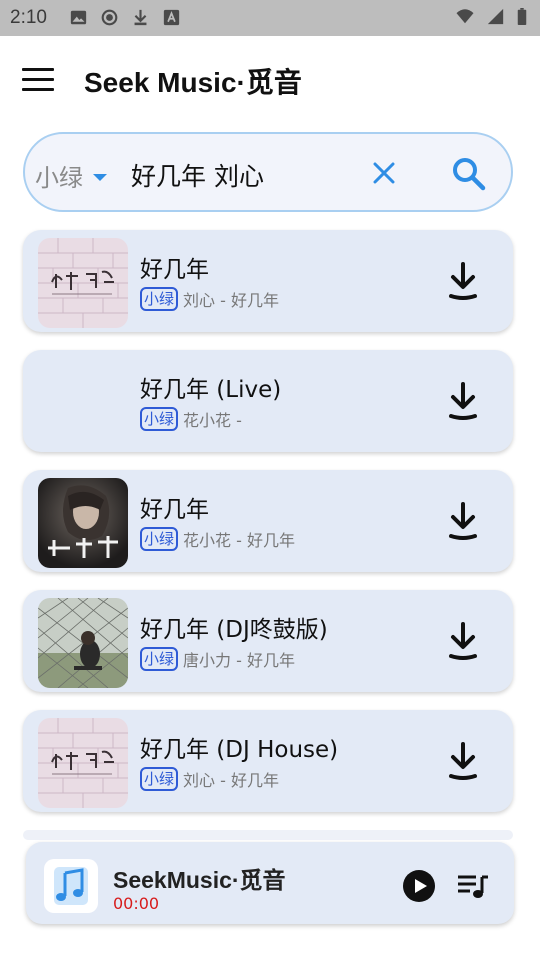  Describe the element at coordinates (465, 16) in the screenshot. I see `wifi-icon` at that location.